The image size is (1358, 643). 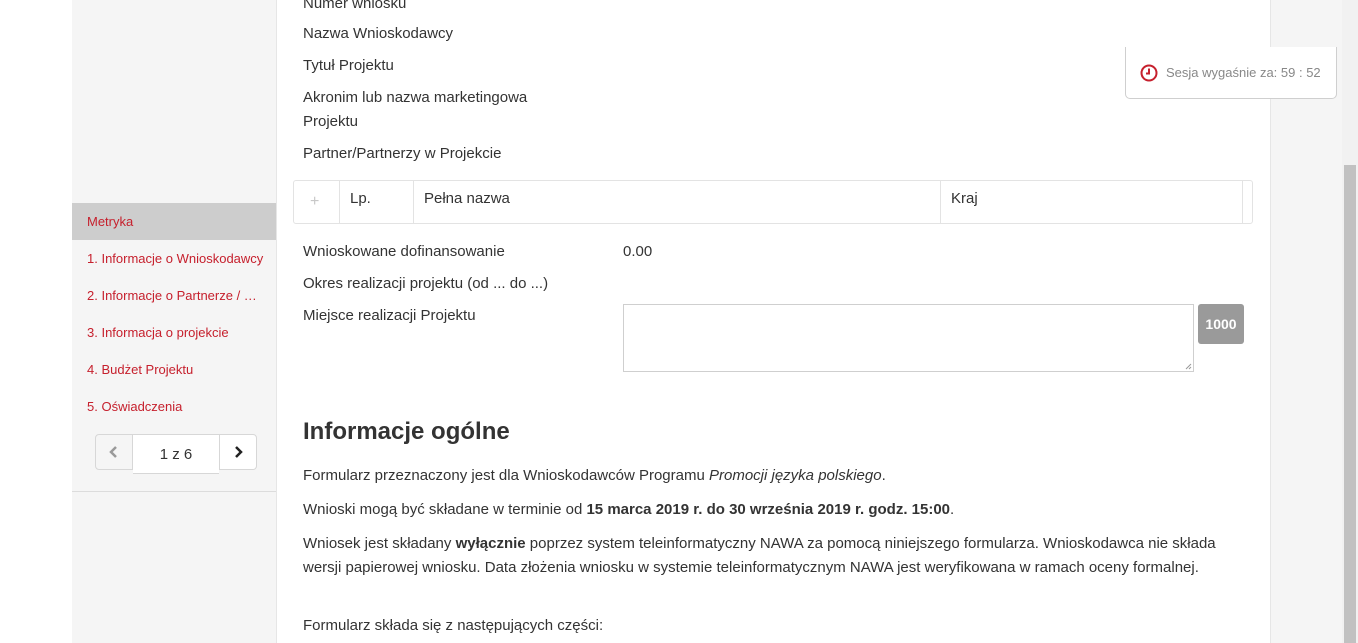 What do you see at coordinates (174, 221) in the screenshot?
I see `sidebar-item-metryka: Metryka` at bounding box center [174, 221].